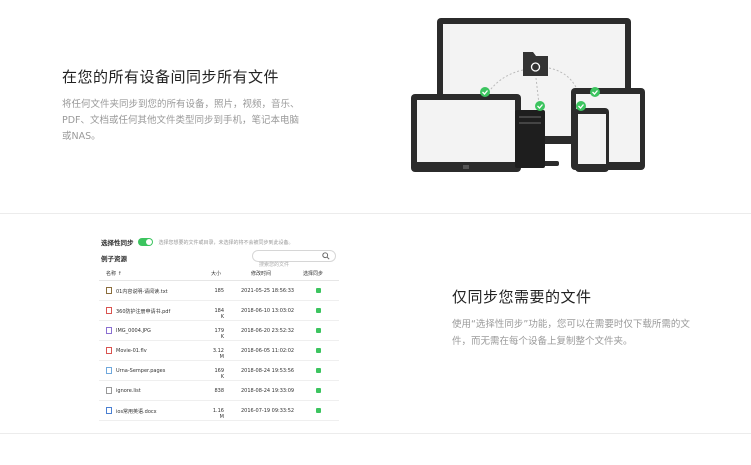 This screenshot has height=465, width=751. Describe the element at coordinates (218, 354) in the screenshot. I see `file-size: 3.12 M` at that location.